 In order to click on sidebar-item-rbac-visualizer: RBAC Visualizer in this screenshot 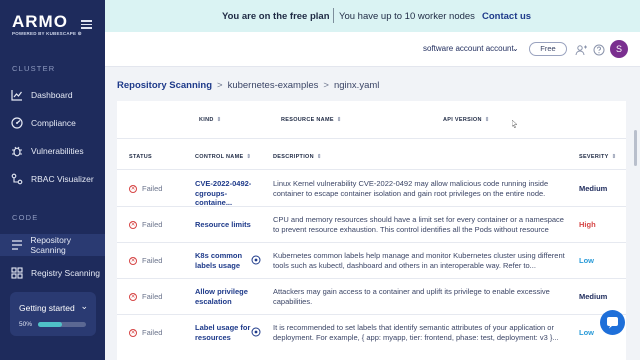, I will do `click(52, 179)`.